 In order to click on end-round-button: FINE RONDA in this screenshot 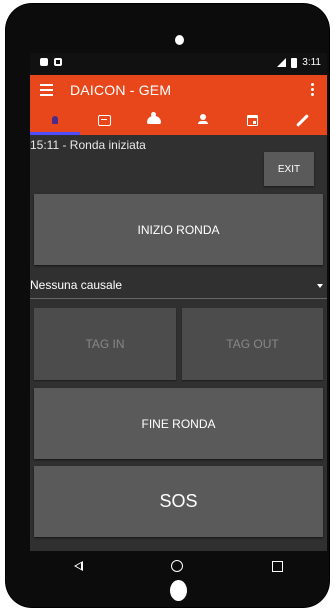, I will do `click(178, 423)`.